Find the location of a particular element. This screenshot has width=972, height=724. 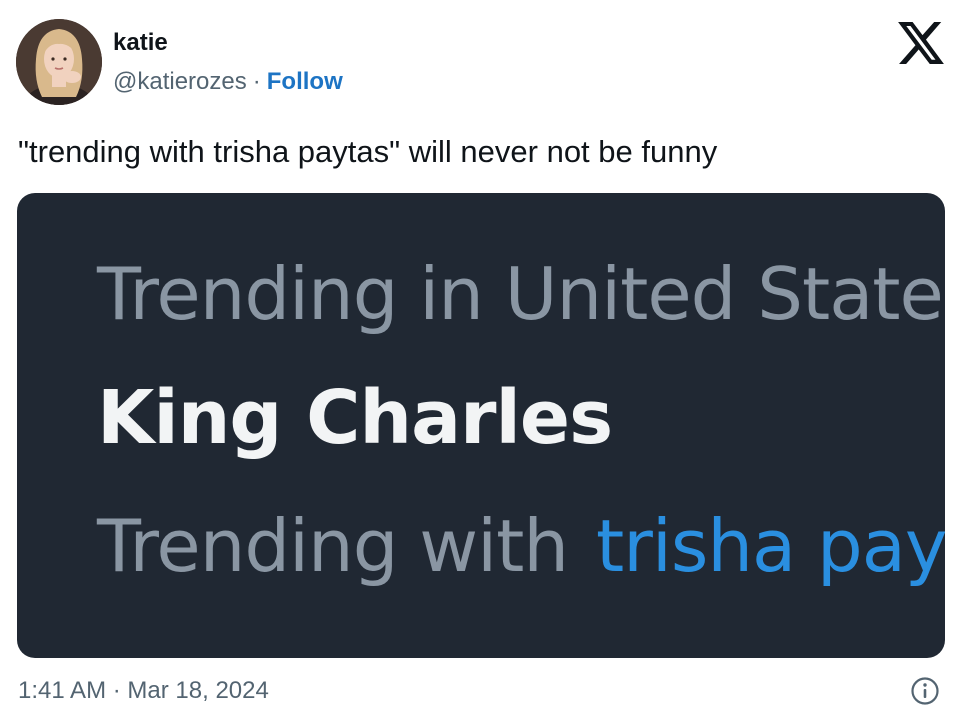

tweet-timestamp: 1:41 AM · Mar 18, 2024 is located at coordinates (143, 691).